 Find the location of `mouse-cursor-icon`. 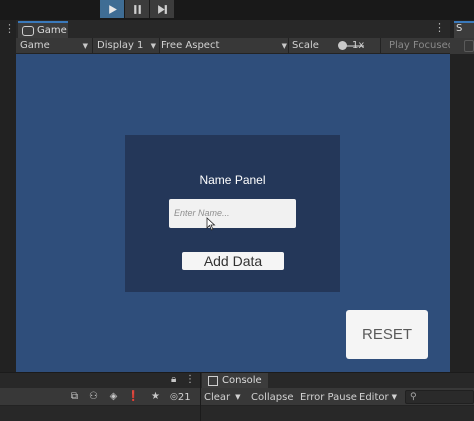

mouse-cursor-icon is located at coordinates (211, 224).